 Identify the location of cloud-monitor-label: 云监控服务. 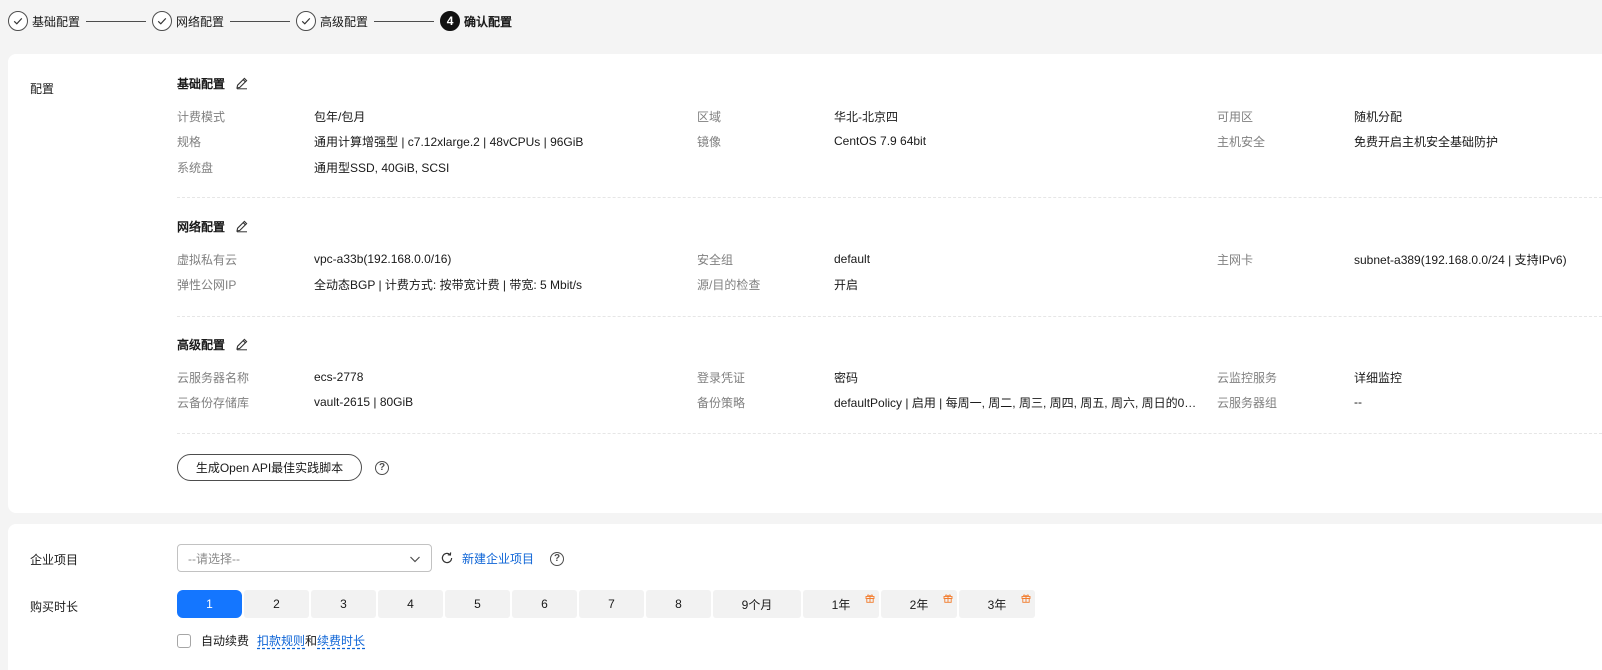
(1247, 377).